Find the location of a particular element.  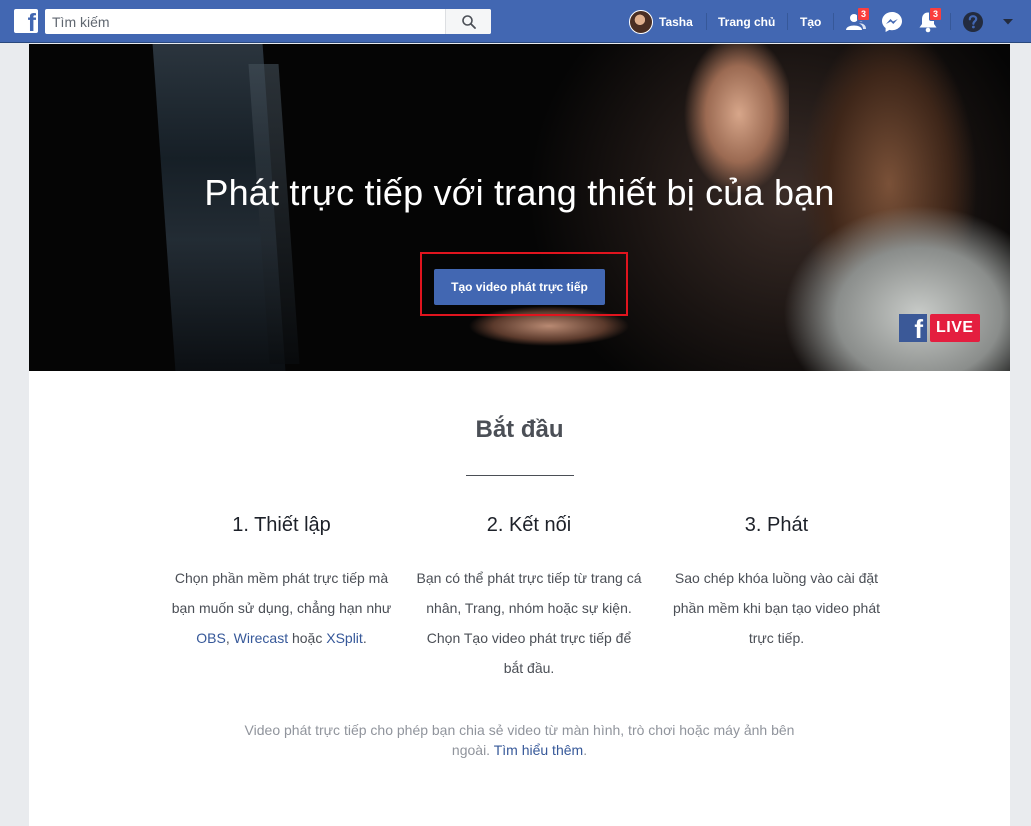

step-title: 2. Kết nối is located at coordinates (529, 525).